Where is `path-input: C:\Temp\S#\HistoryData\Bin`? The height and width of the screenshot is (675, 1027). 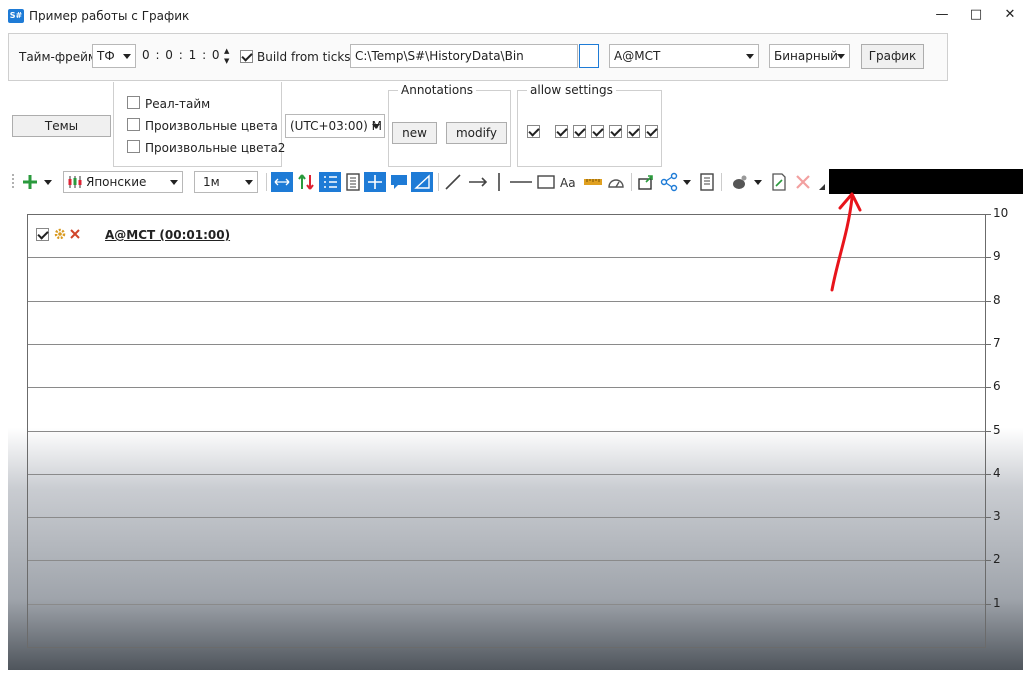 path-input: C:\Temp\S#\HistoryData\Bin is located at coordinates (464, 56).